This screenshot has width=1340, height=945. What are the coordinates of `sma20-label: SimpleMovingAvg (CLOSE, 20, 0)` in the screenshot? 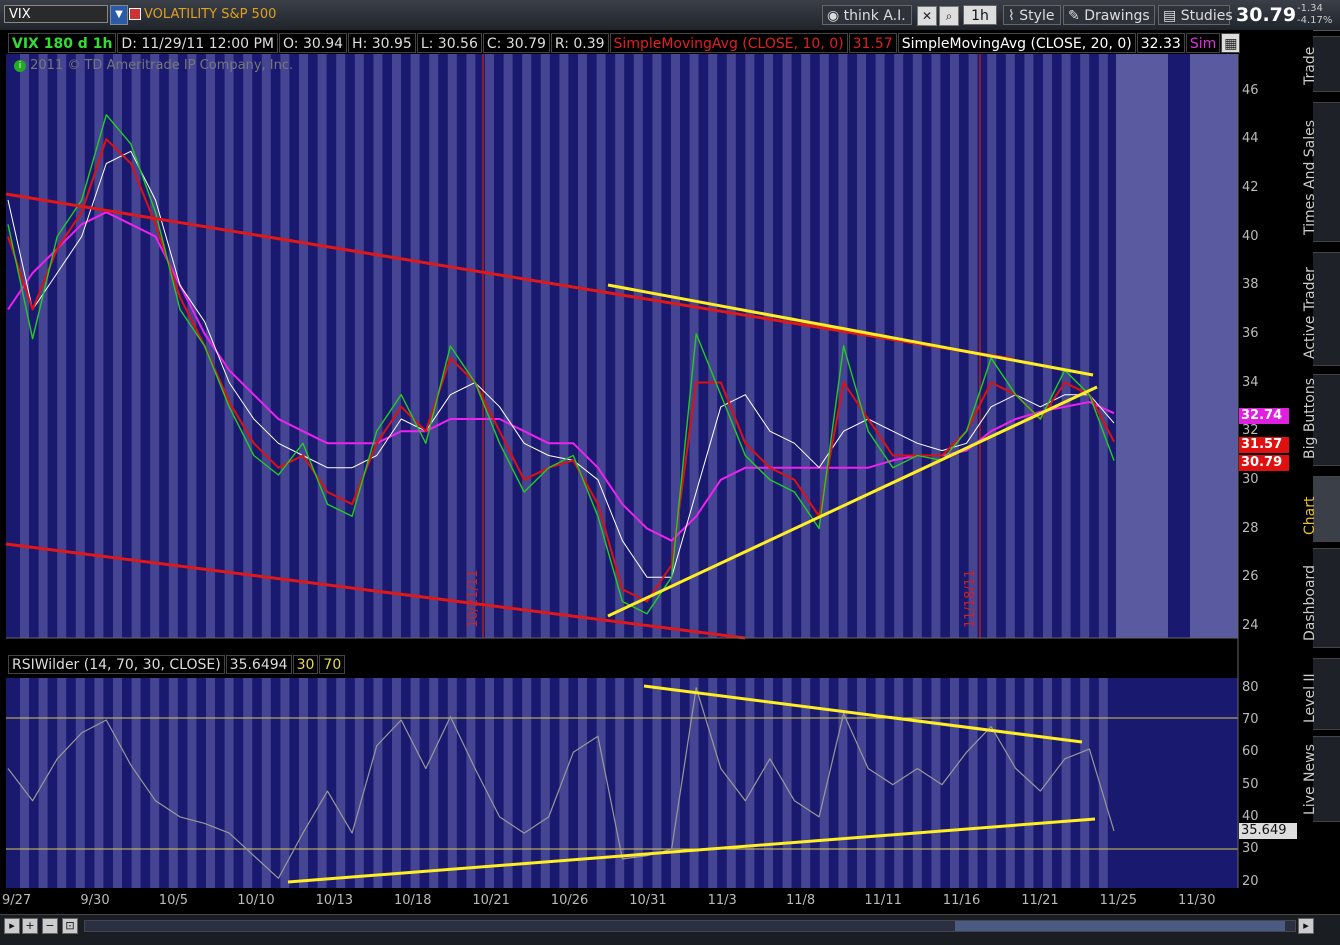 It's located at (1016, 43).